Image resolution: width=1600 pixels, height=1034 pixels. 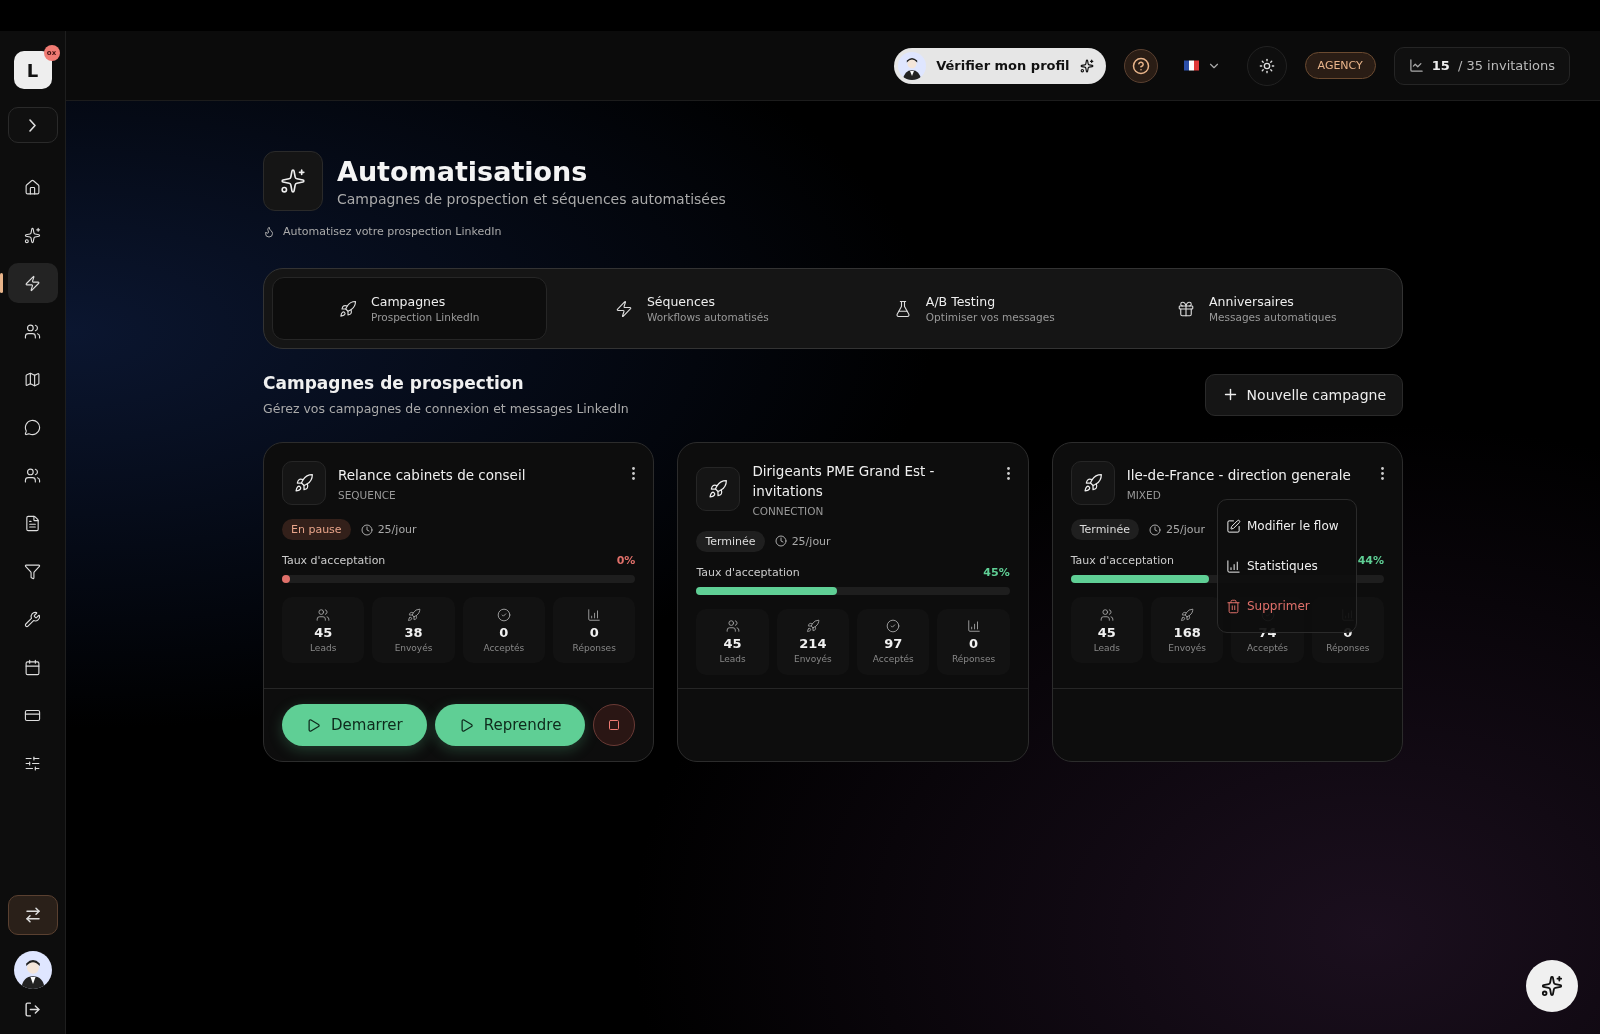 I want to click on menu-item: Supprimer, so click(x=1287, y=606).